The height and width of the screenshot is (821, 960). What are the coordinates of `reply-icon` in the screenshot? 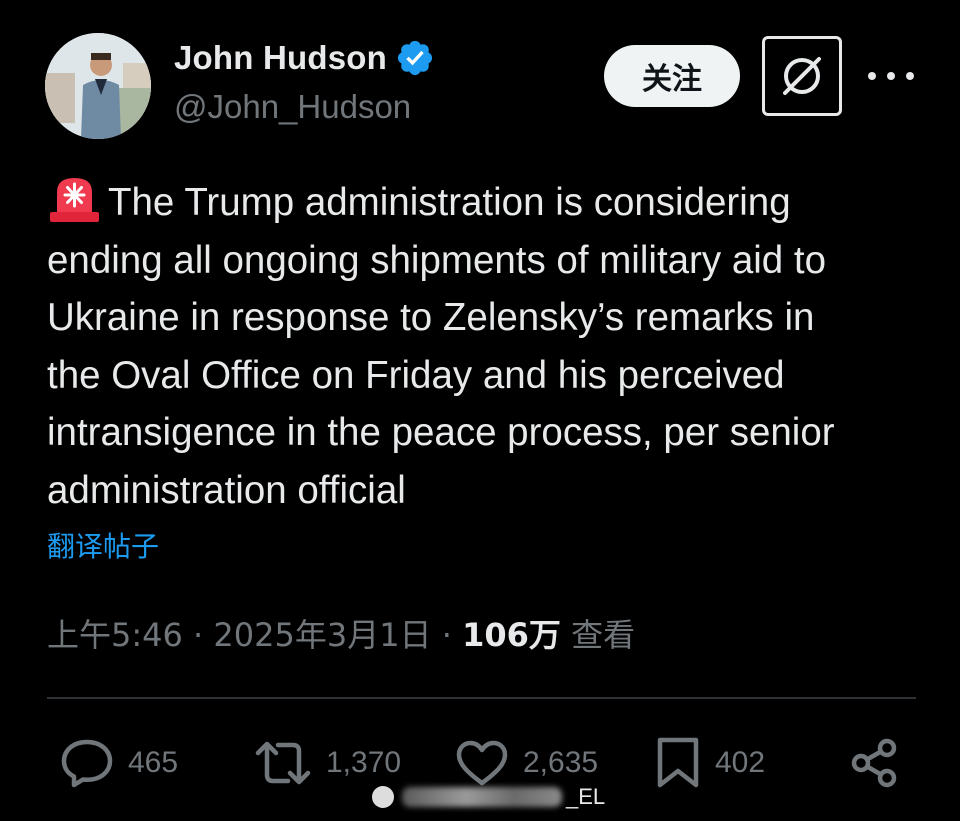 It's located at (87, 763).